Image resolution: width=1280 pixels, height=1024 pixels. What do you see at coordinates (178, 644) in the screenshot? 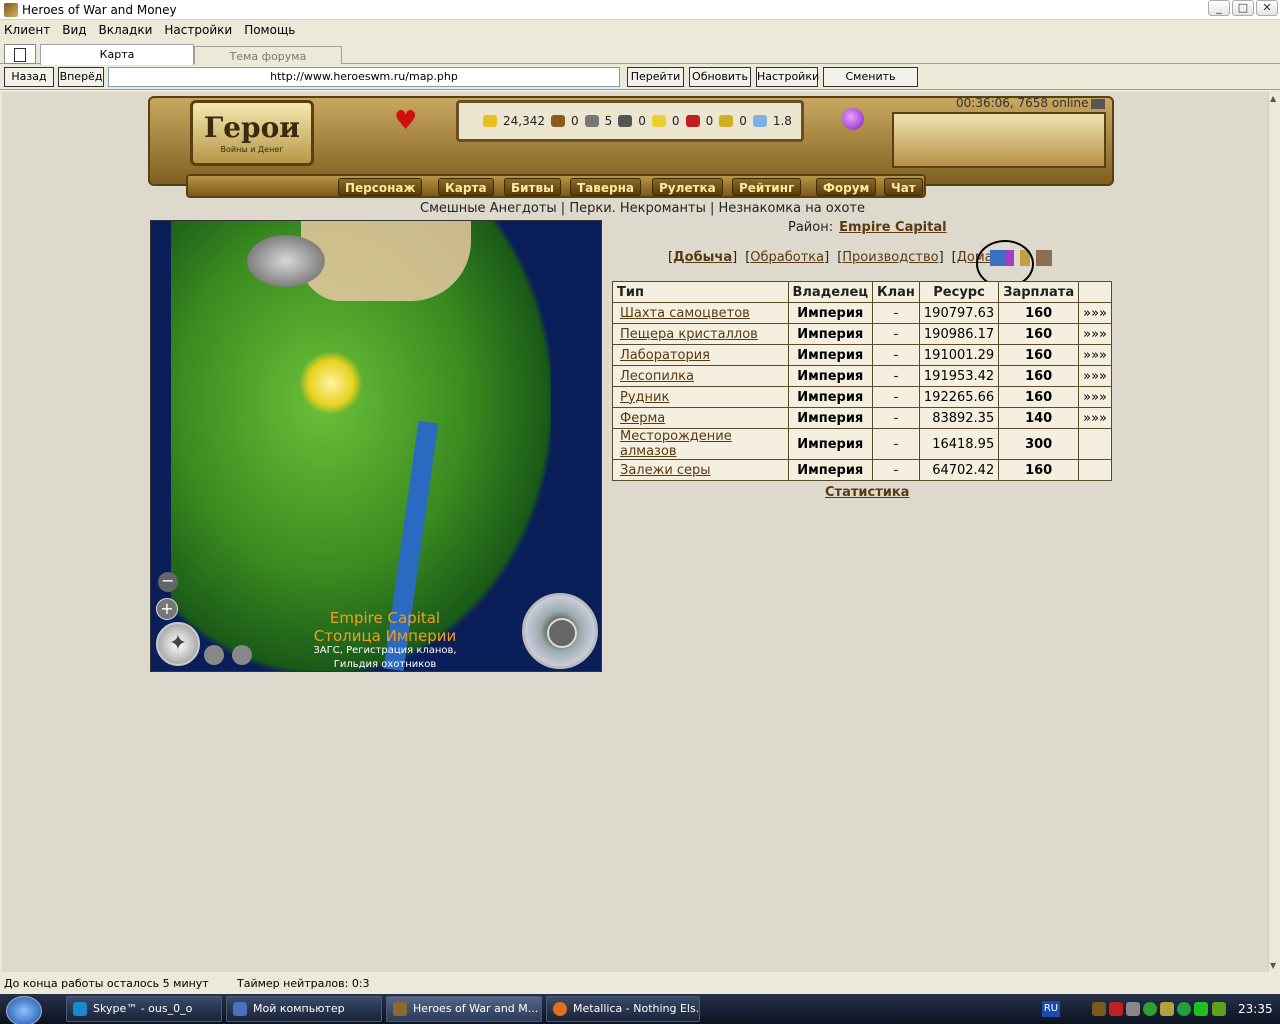
I see `compass-icon: ✦` at bounding box center [178, 644].